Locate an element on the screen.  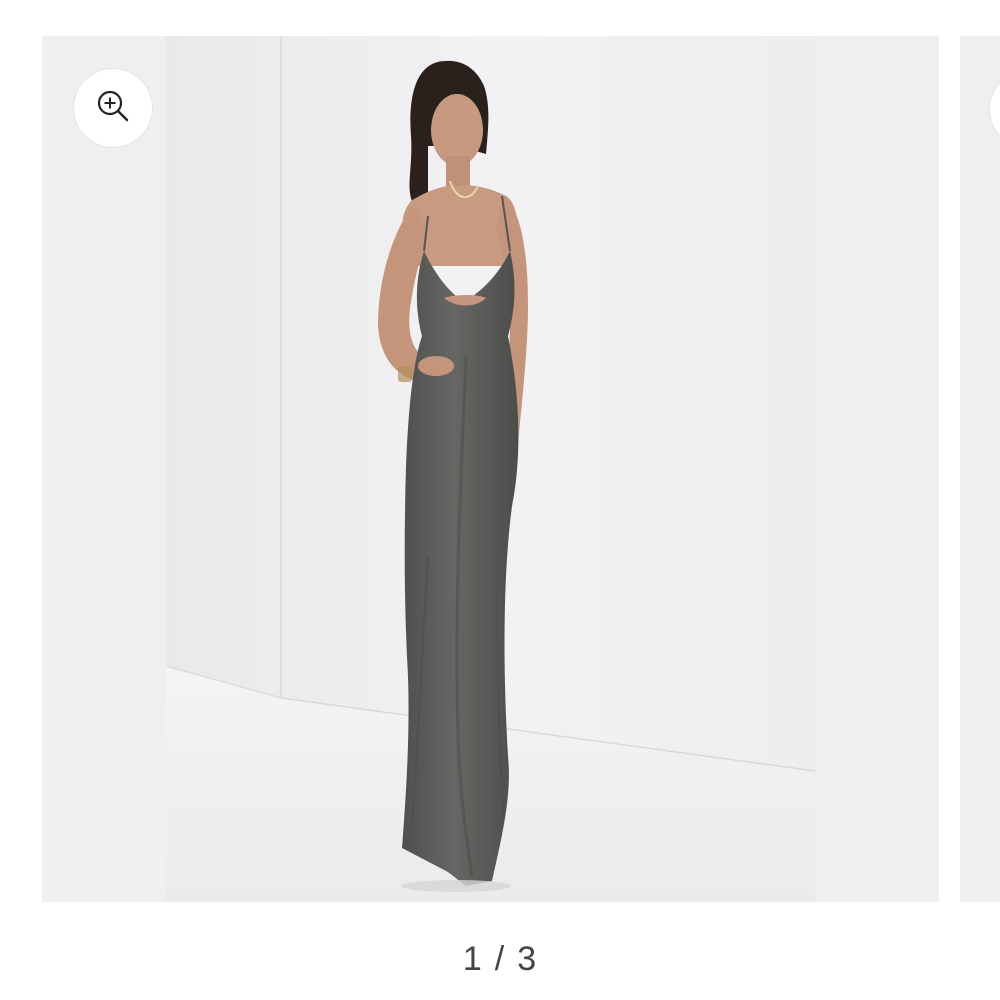
slide-total: 3 is located at coordinates (527, 959).